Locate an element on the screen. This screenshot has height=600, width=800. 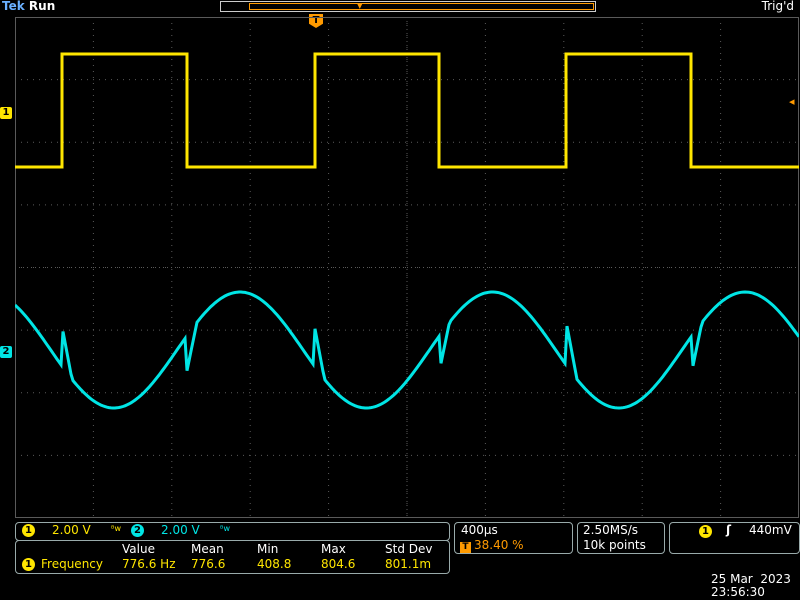
trigger-panel: 1 ʃ 440mV is located at coordinates (734, 538).